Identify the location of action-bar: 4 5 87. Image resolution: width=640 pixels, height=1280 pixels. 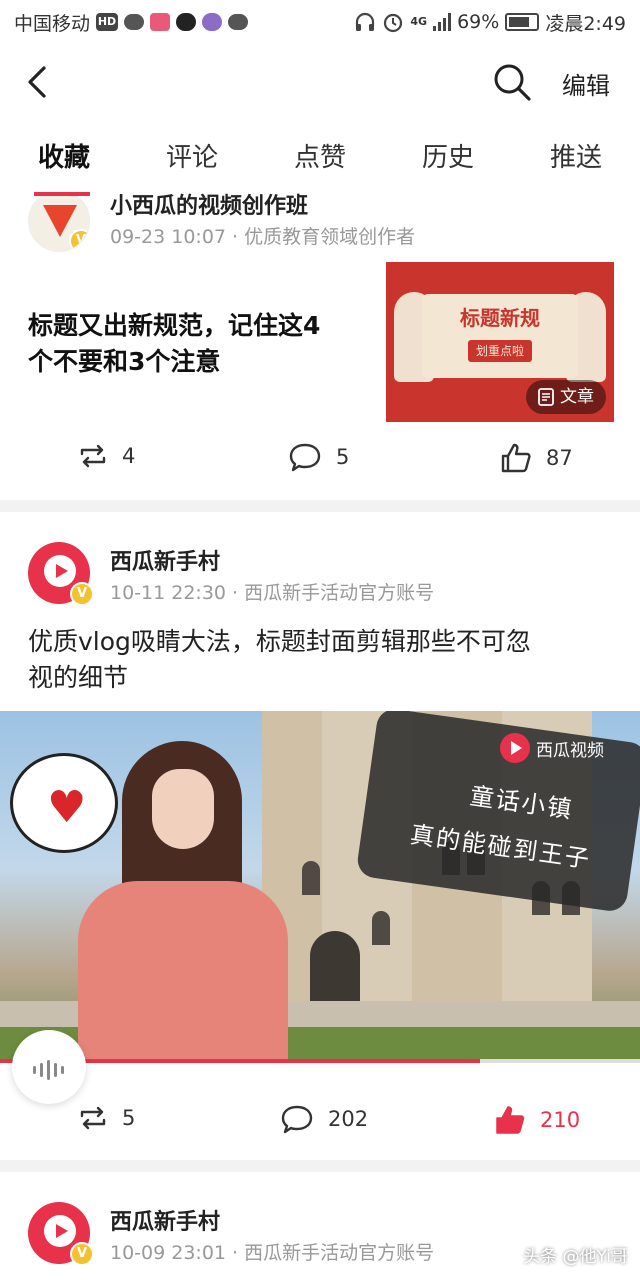
(320, 462).